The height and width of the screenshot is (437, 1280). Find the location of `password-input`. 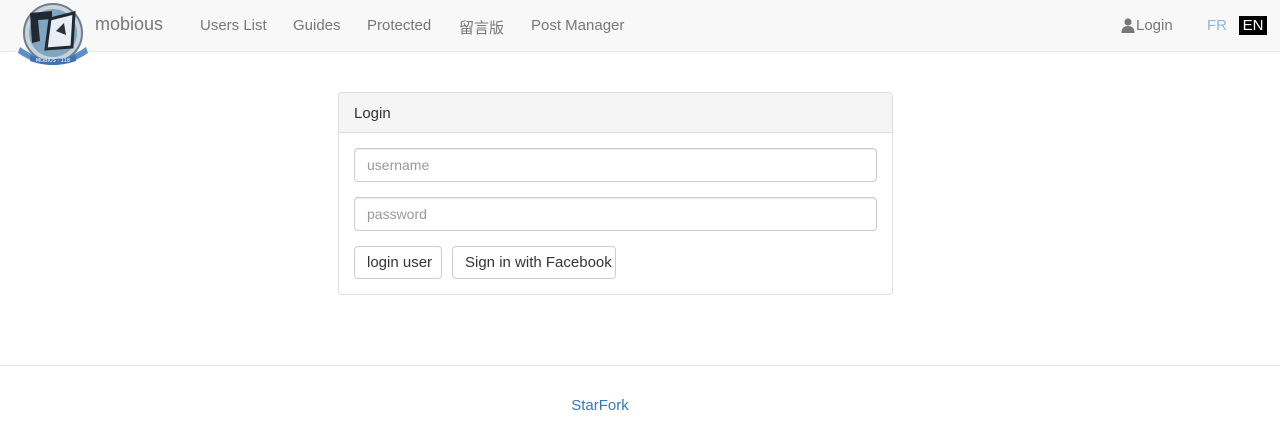

password-input is located at coordinates (615, 214).